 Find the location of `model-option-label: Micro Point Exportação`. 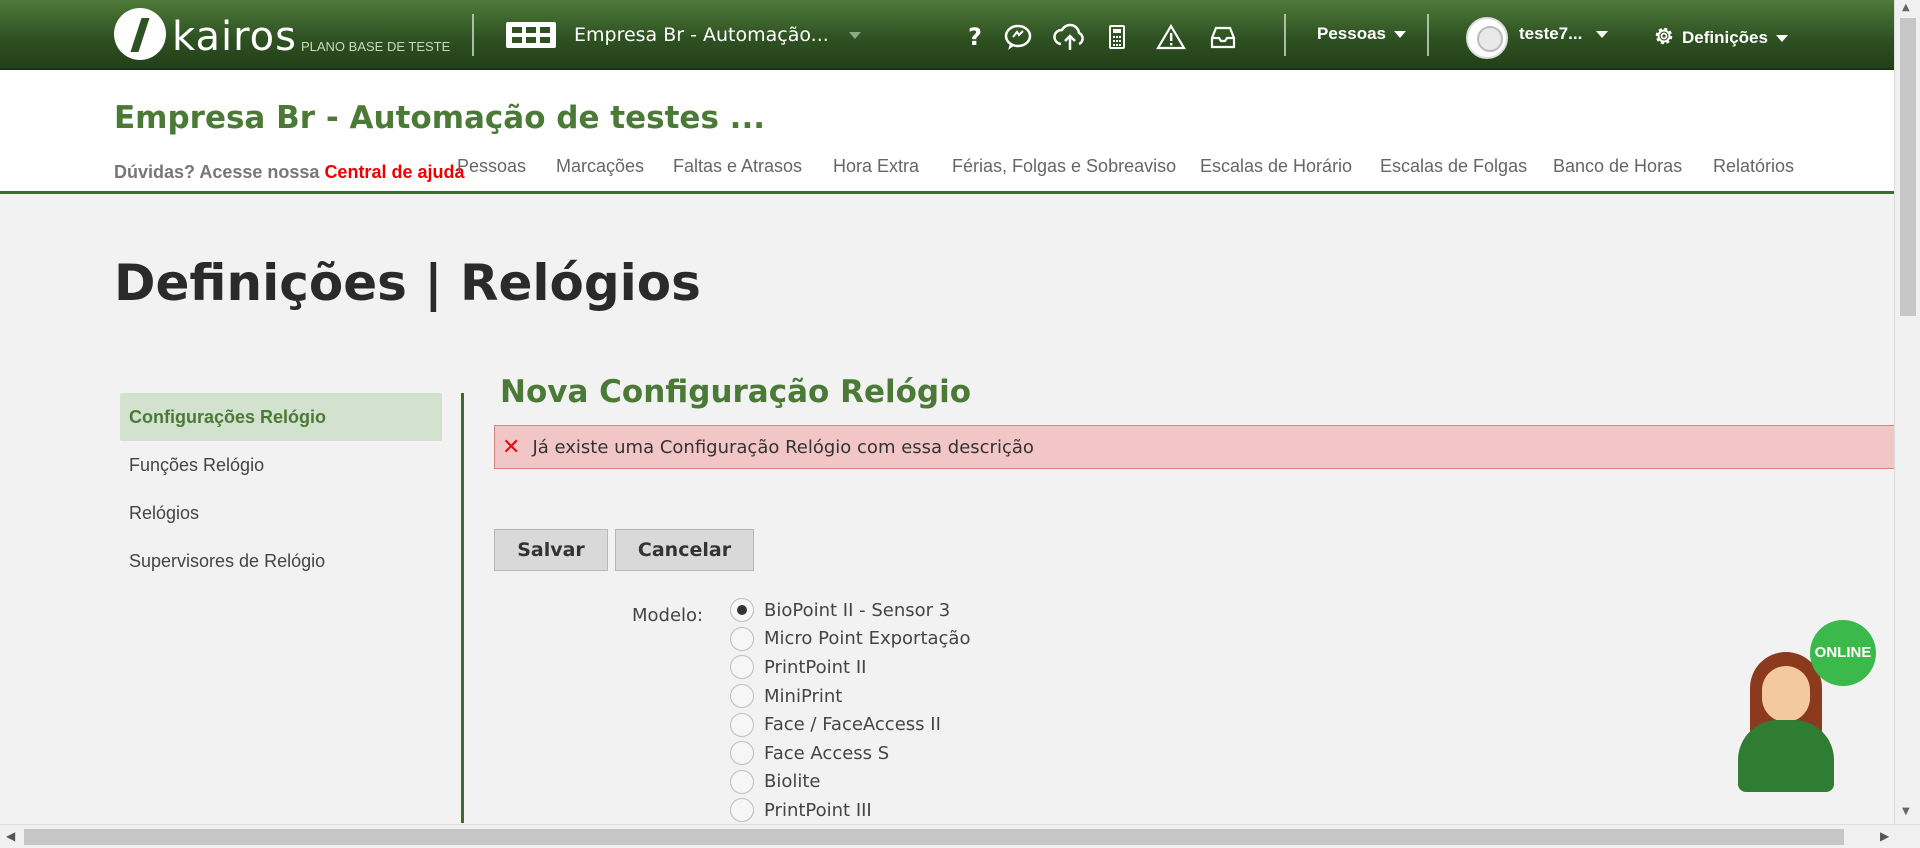

model-option-label: Micro Point Exportação is located at coordinates (867, 639).